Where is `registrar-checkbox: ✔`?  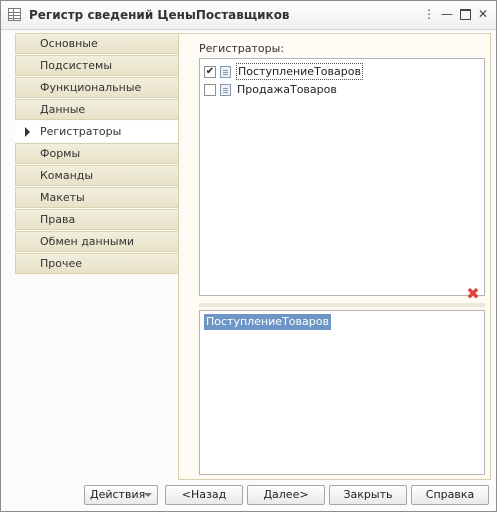 registrar-checkbox: ✔ is located at coordinates (210, 72).